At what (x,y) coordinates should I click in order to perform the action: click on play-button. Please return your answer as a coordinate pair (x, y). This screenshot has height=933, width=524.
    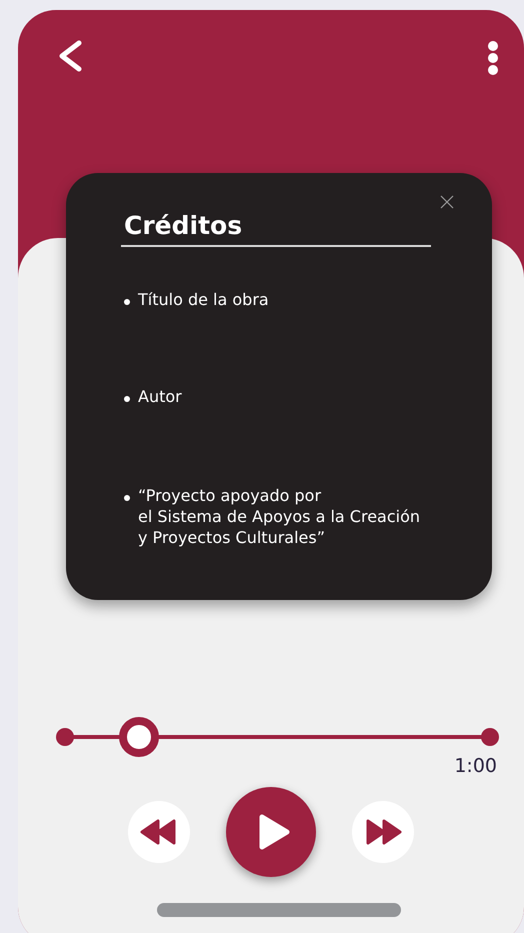
    Looking at the image, I should click on (271, 832).